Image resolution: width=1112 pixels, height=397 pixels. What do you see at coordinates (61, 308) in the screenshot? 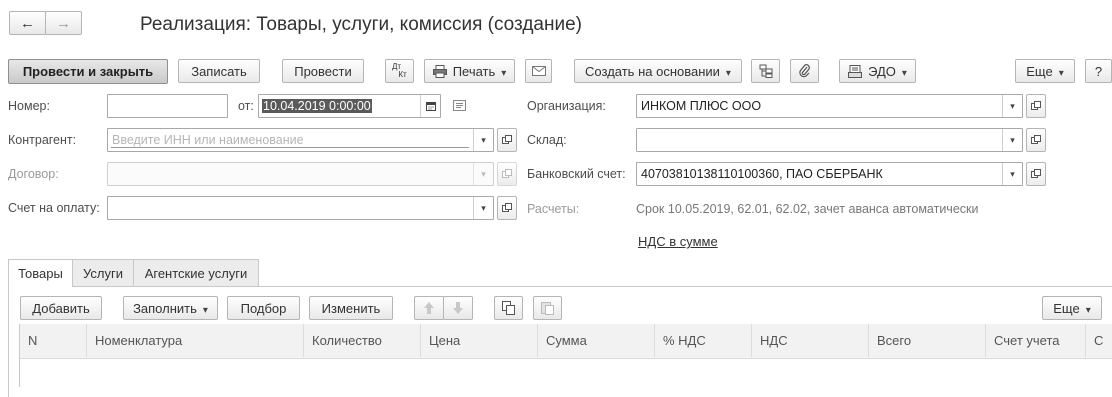
I see `add-button: Добавить` at bounding box center [61, 308].